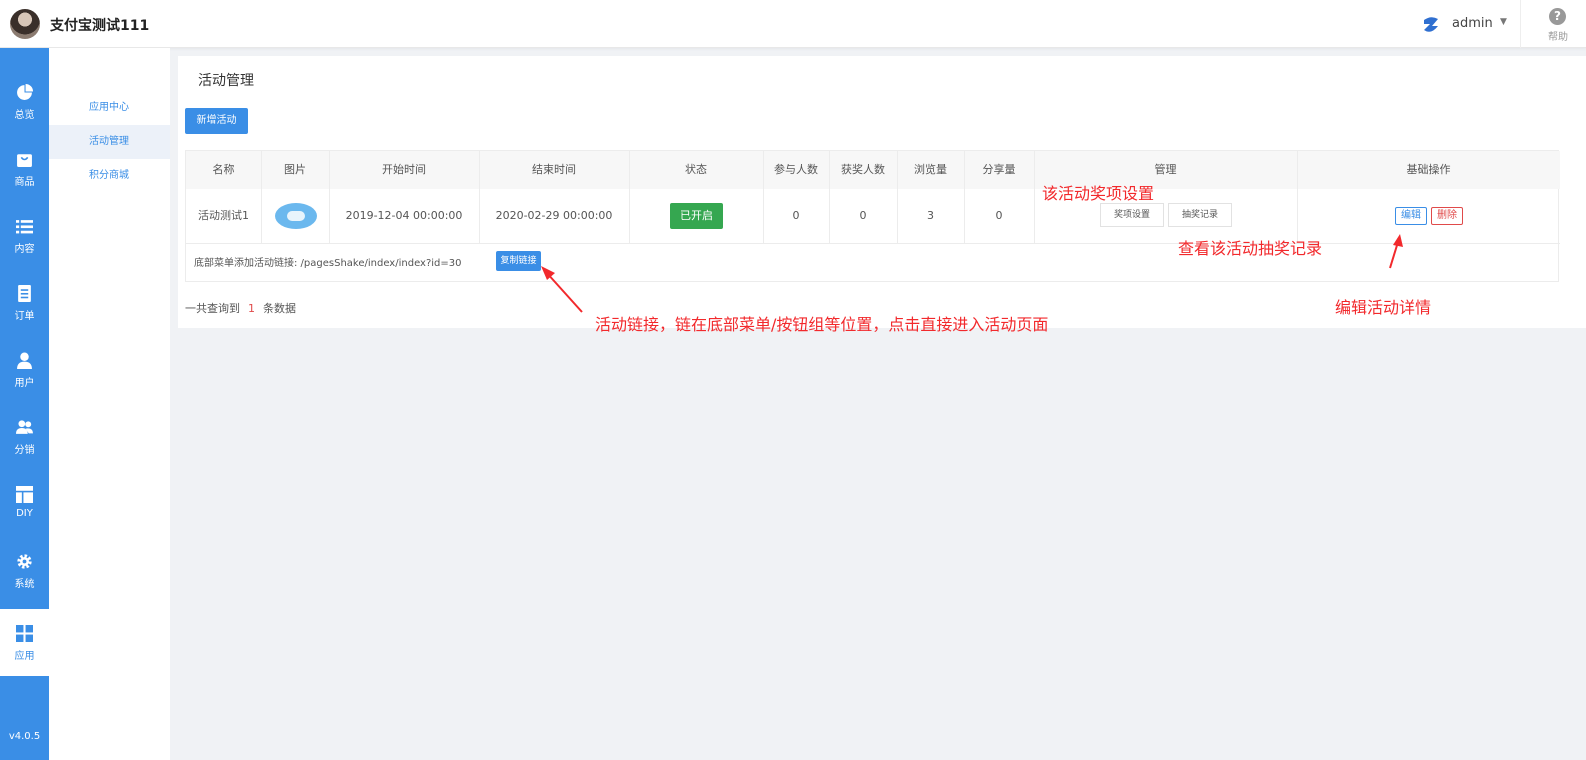  What do you see at coordinates (793, 24) in the screenshot?
I see `top-header: 支付宝测试111 admin ▼ ? 帮助` at bounding box center [793, 24].